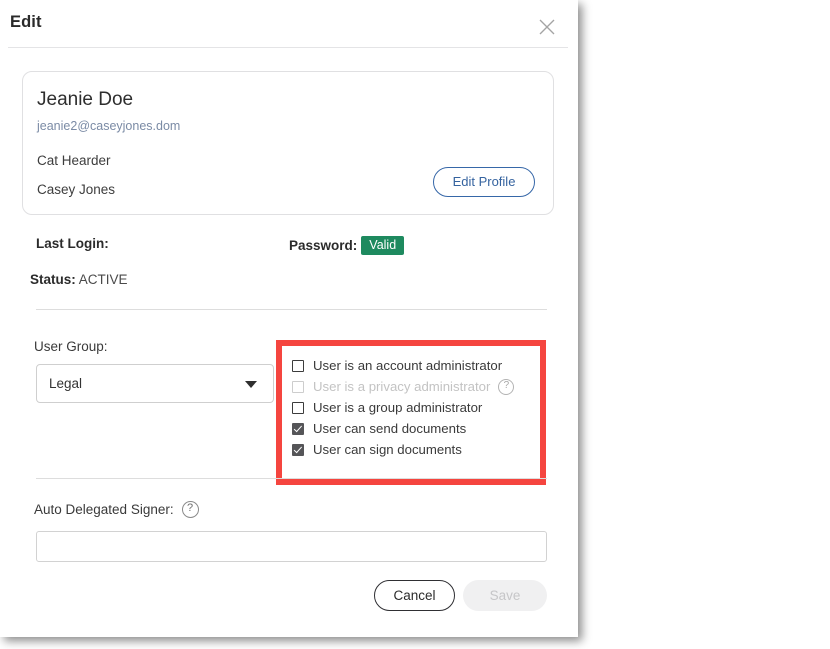  What do you see at coordinates (76, 189) in the screenshot?
I see `profile-company: Casey Jones` at bounding box center [76, 189].